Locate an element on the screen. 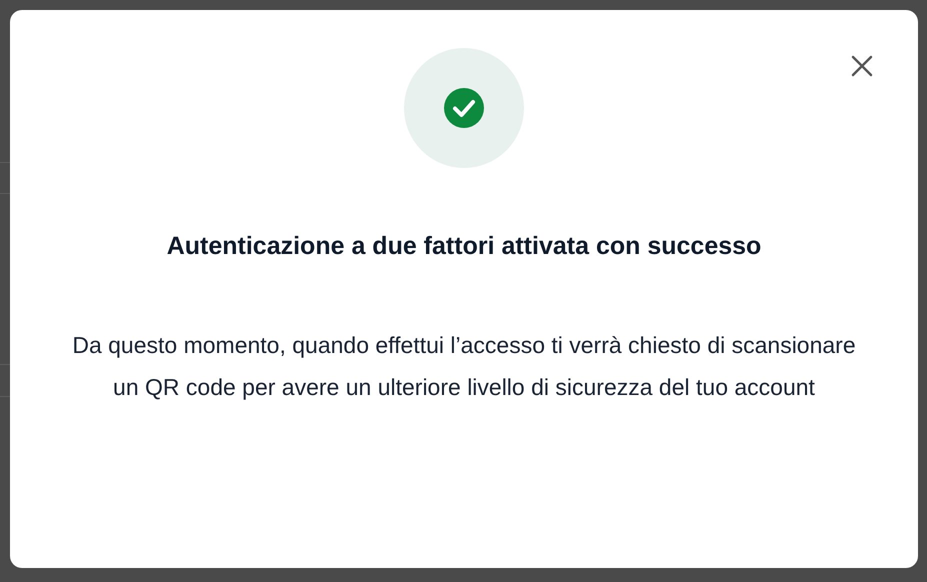 This screenshot has height=582, width=927. dialog-message: Da questo momento, quando effettui l’accesso ti verrà chiesto di scansionare un QR code per avere un ulteriore livello di sicurezza del tuo account is located at coordinates (464, 366).